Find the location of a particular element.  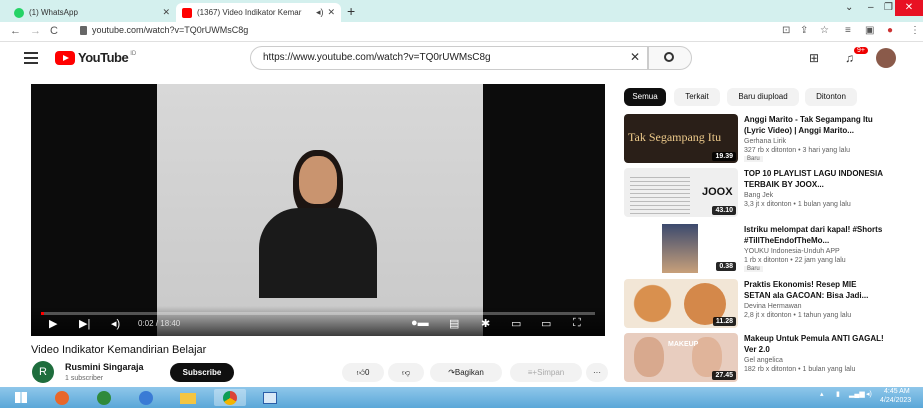

audio-icon: ◂) is located at coordinates (320, 12).